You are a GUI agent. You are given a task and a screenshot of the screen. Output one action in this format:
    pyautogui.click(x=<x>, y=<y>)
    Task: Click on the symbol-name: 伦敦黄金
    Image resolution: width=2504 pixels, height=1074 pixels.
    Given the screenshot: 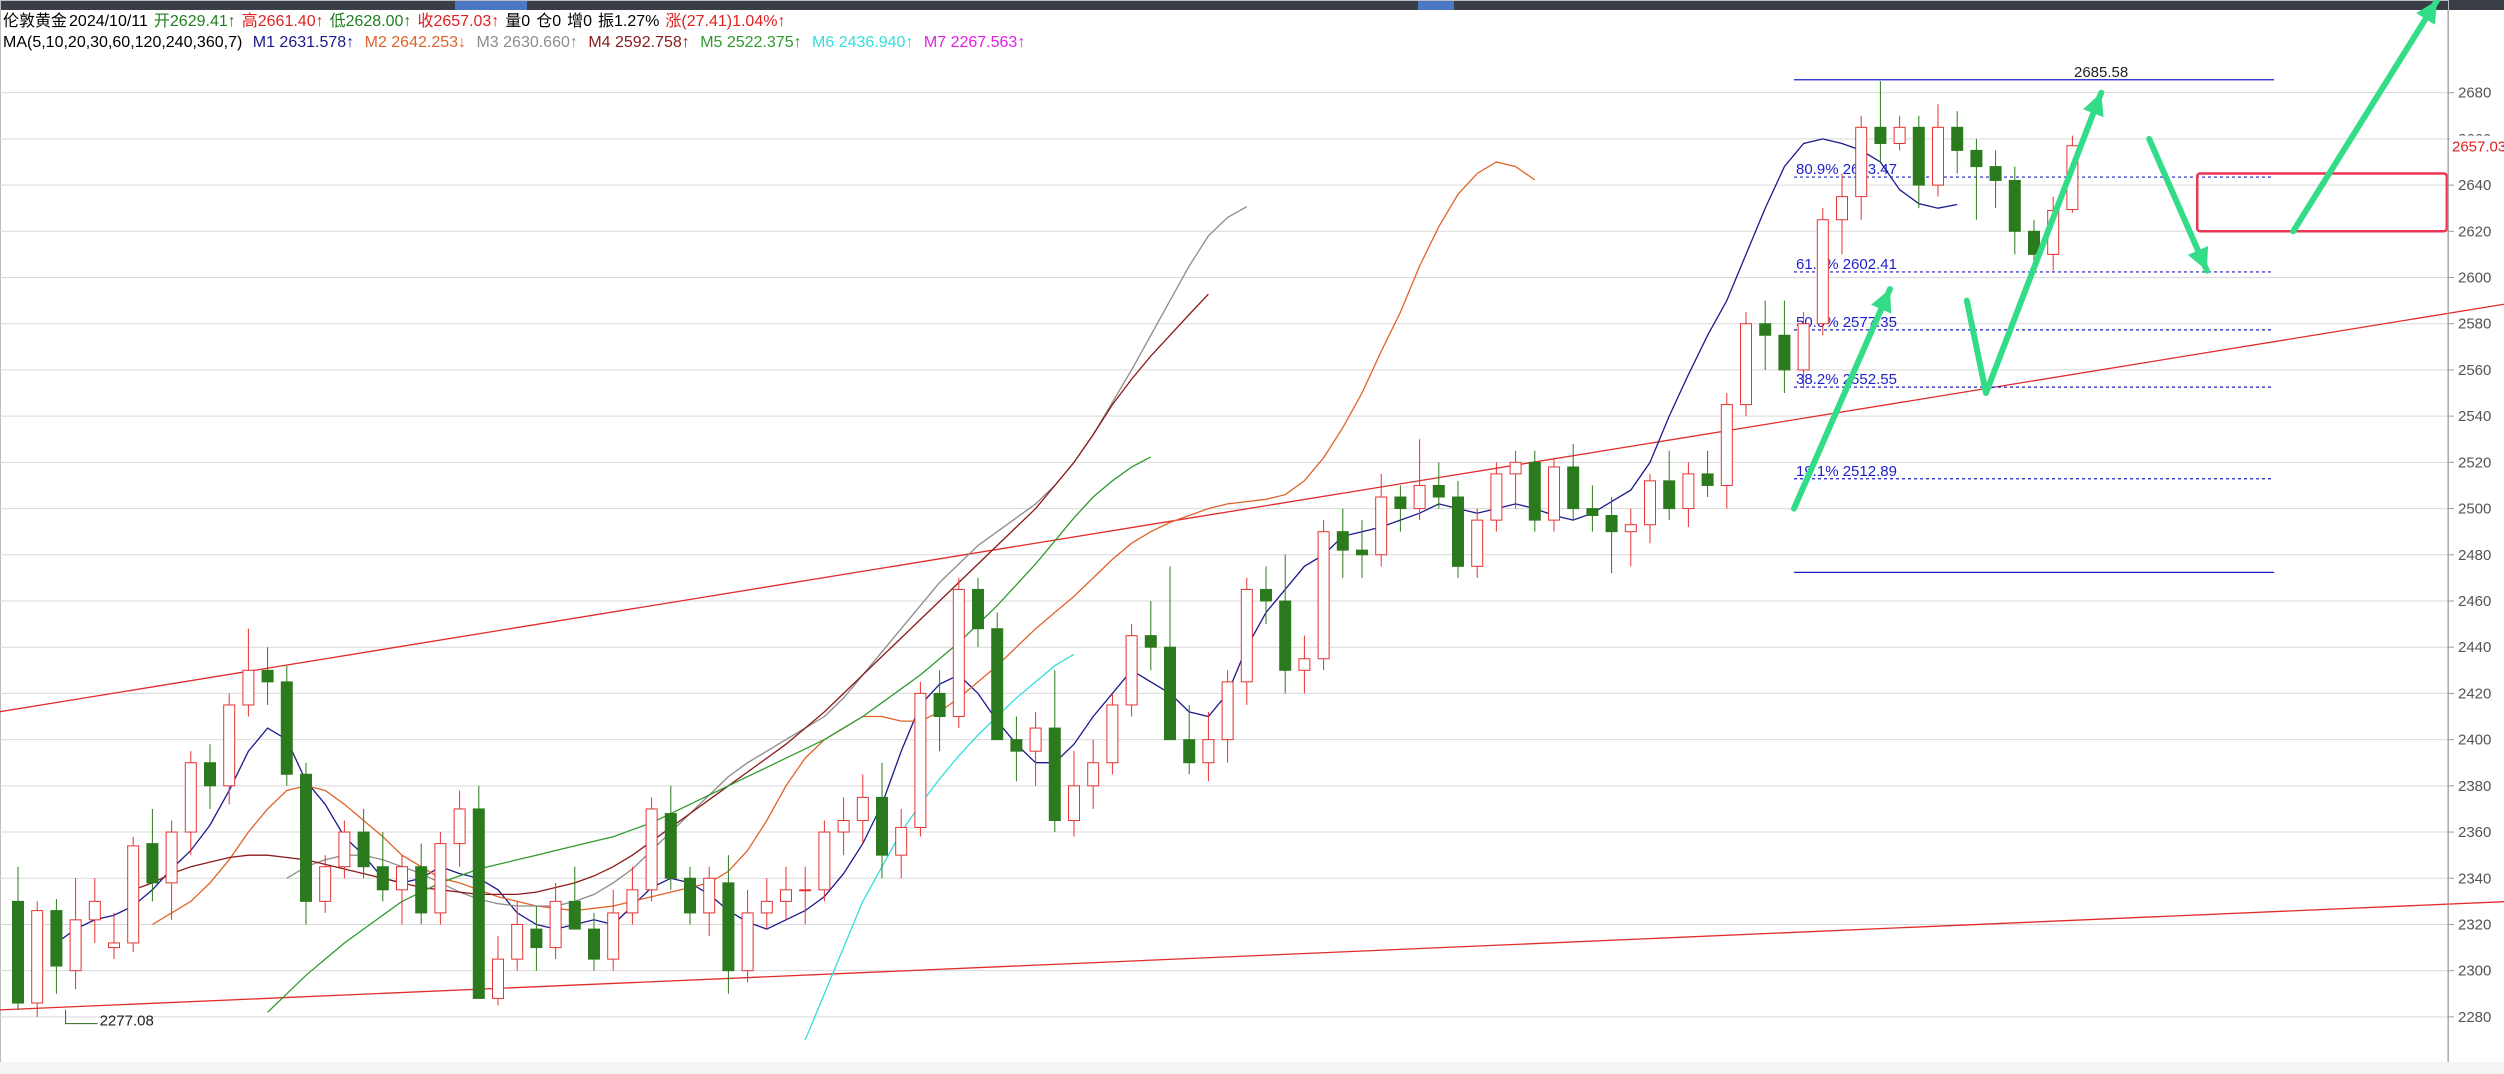 What is the action you would take?
    pyautogui.click(x=35, y=21)
    